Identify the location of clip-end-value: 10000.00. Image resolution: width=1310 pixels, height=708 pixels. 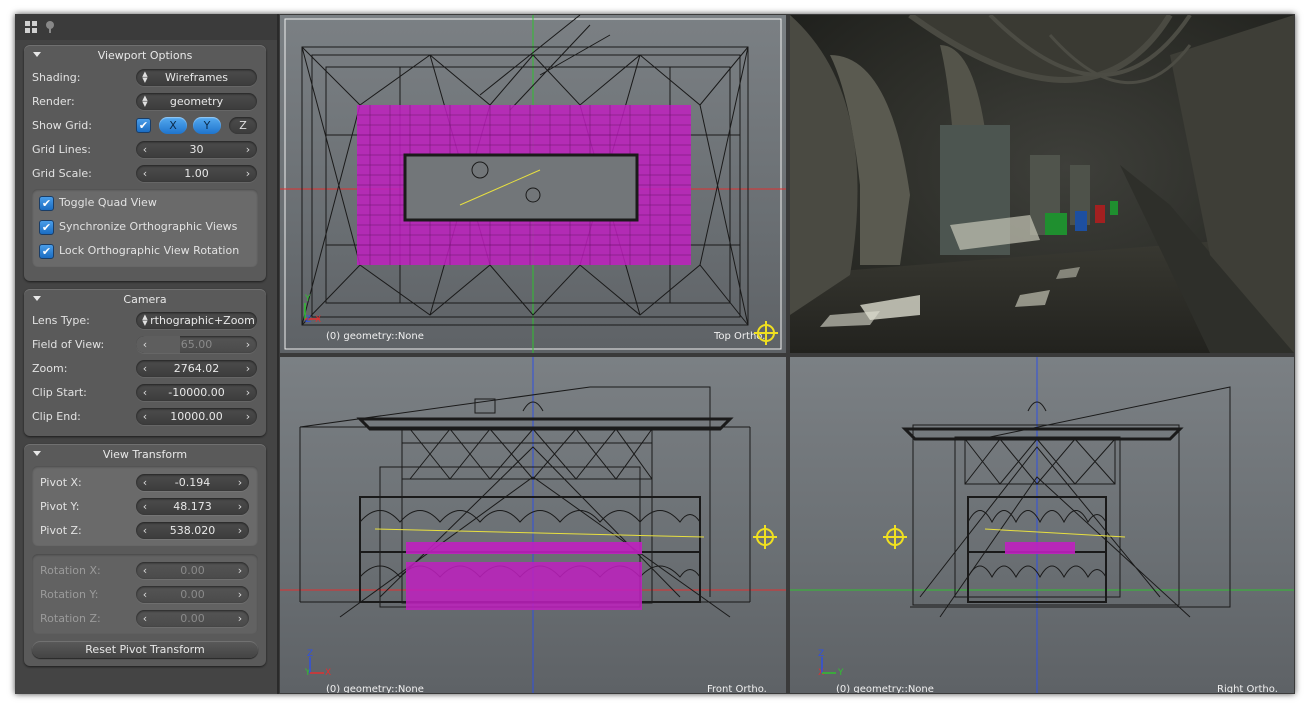
(196, 416).